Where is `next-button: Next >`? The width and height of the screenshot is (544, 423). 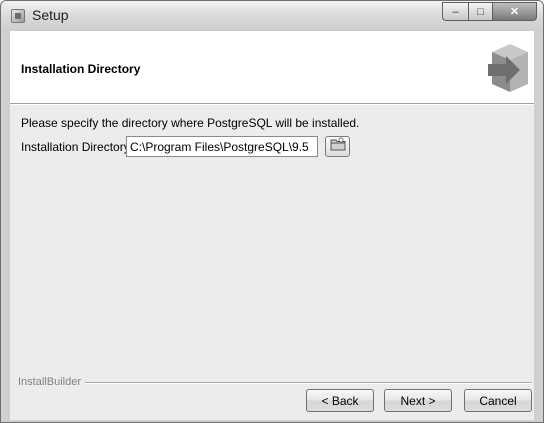 next-button: Next > is located at coordinates (418, 400).